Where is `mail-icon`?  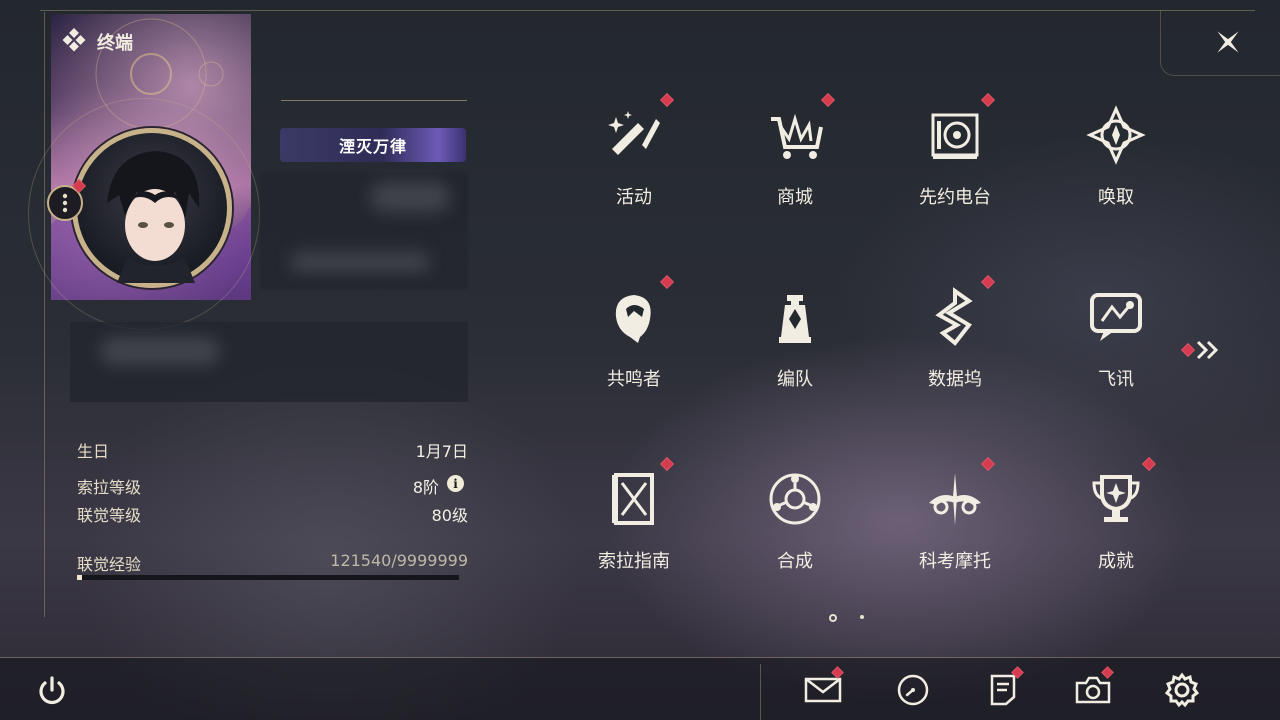 mail-icon is located at coordinates (823, 690).